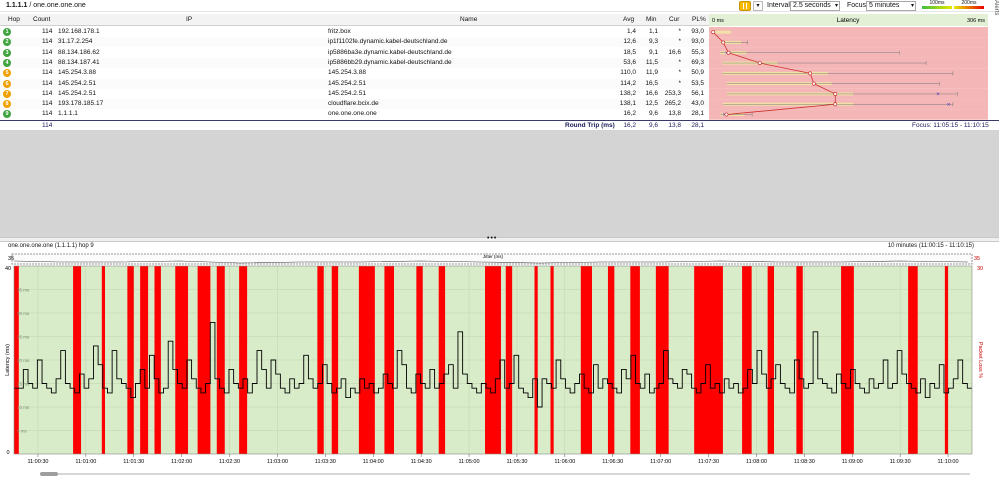 The width and height of the screenshot is (999, 482). I want to click on x-tick-label: 11:04:30, so click(421, 462).